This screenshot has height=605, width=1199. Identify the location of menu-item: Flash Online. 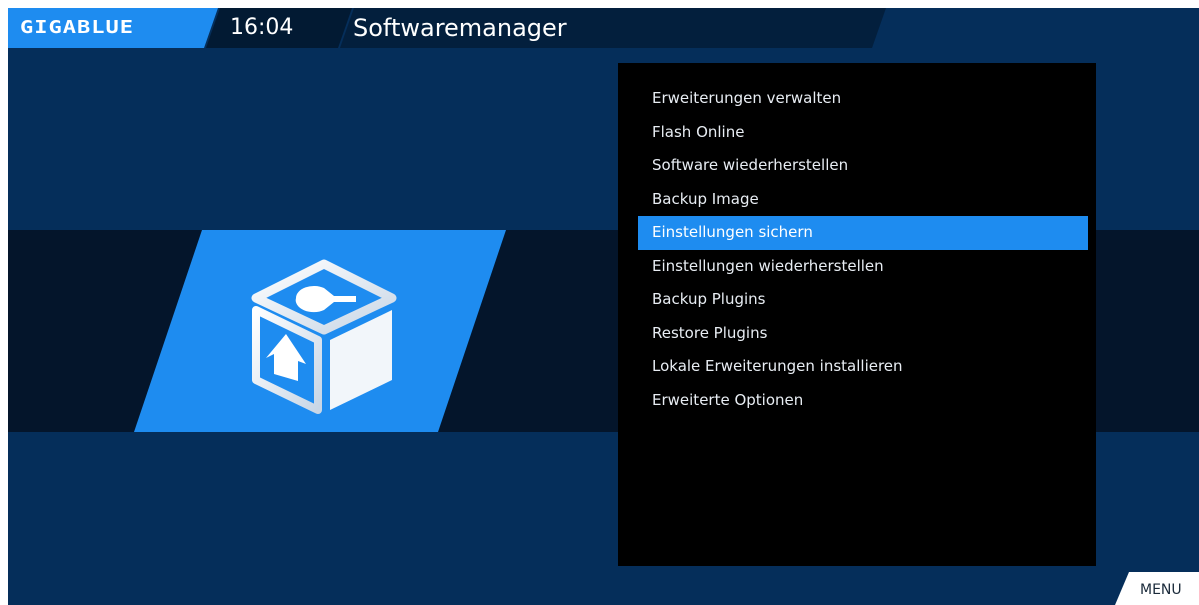
(857, 133).